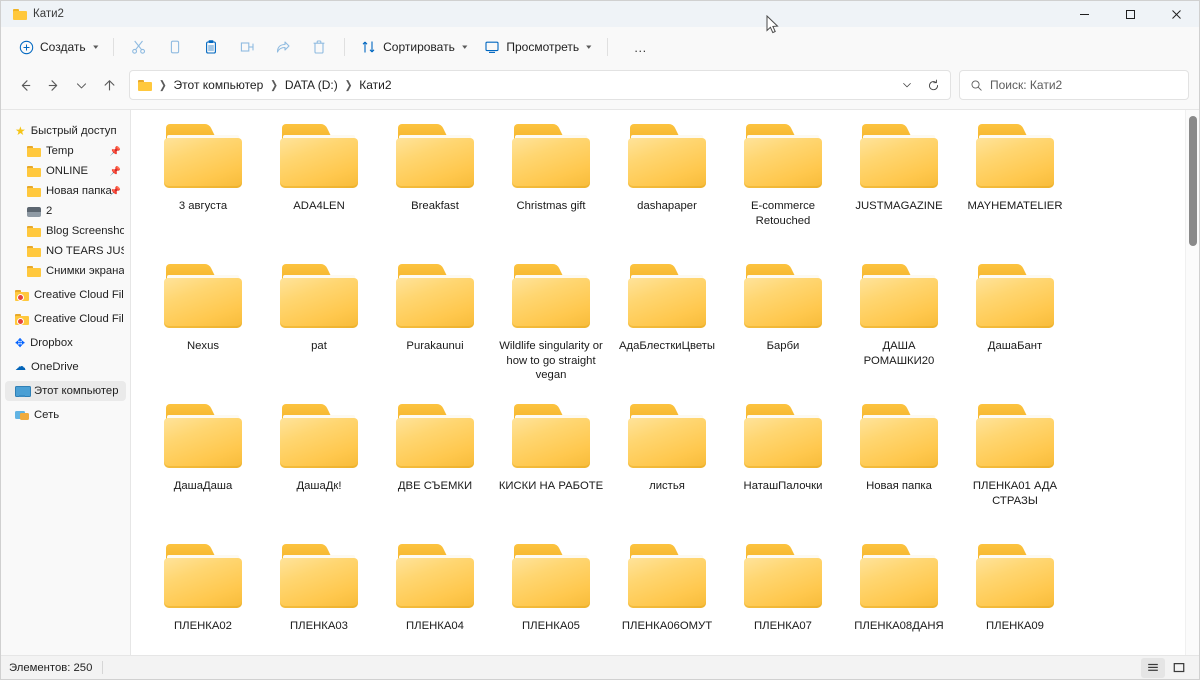 This screenshot has width=1200, height=680. I want to click on sidebar-item-2: ONLINE 📌, so click(65, 171).